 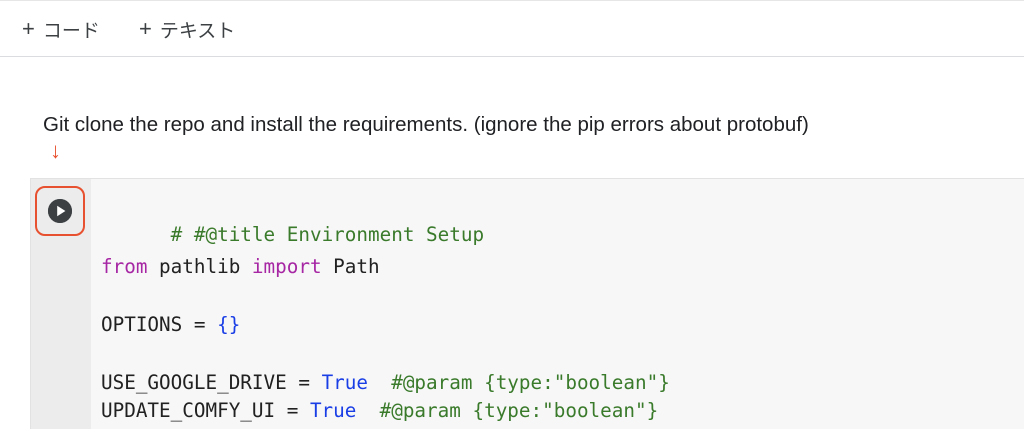 What do you see at coordinates (512, 28) in the screenshot?
I see `notebook-toolbar: + コード + テキスト` at bounding box center [512, 28].